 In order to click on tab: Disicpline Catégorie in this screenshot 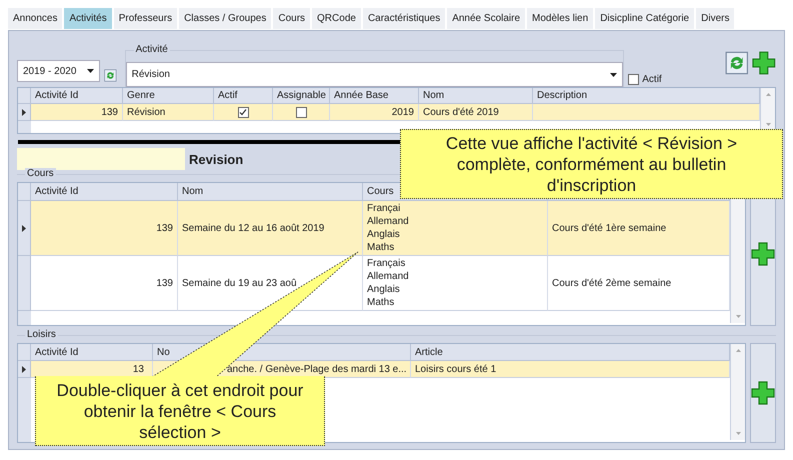, I will do `click(644, 18)`.